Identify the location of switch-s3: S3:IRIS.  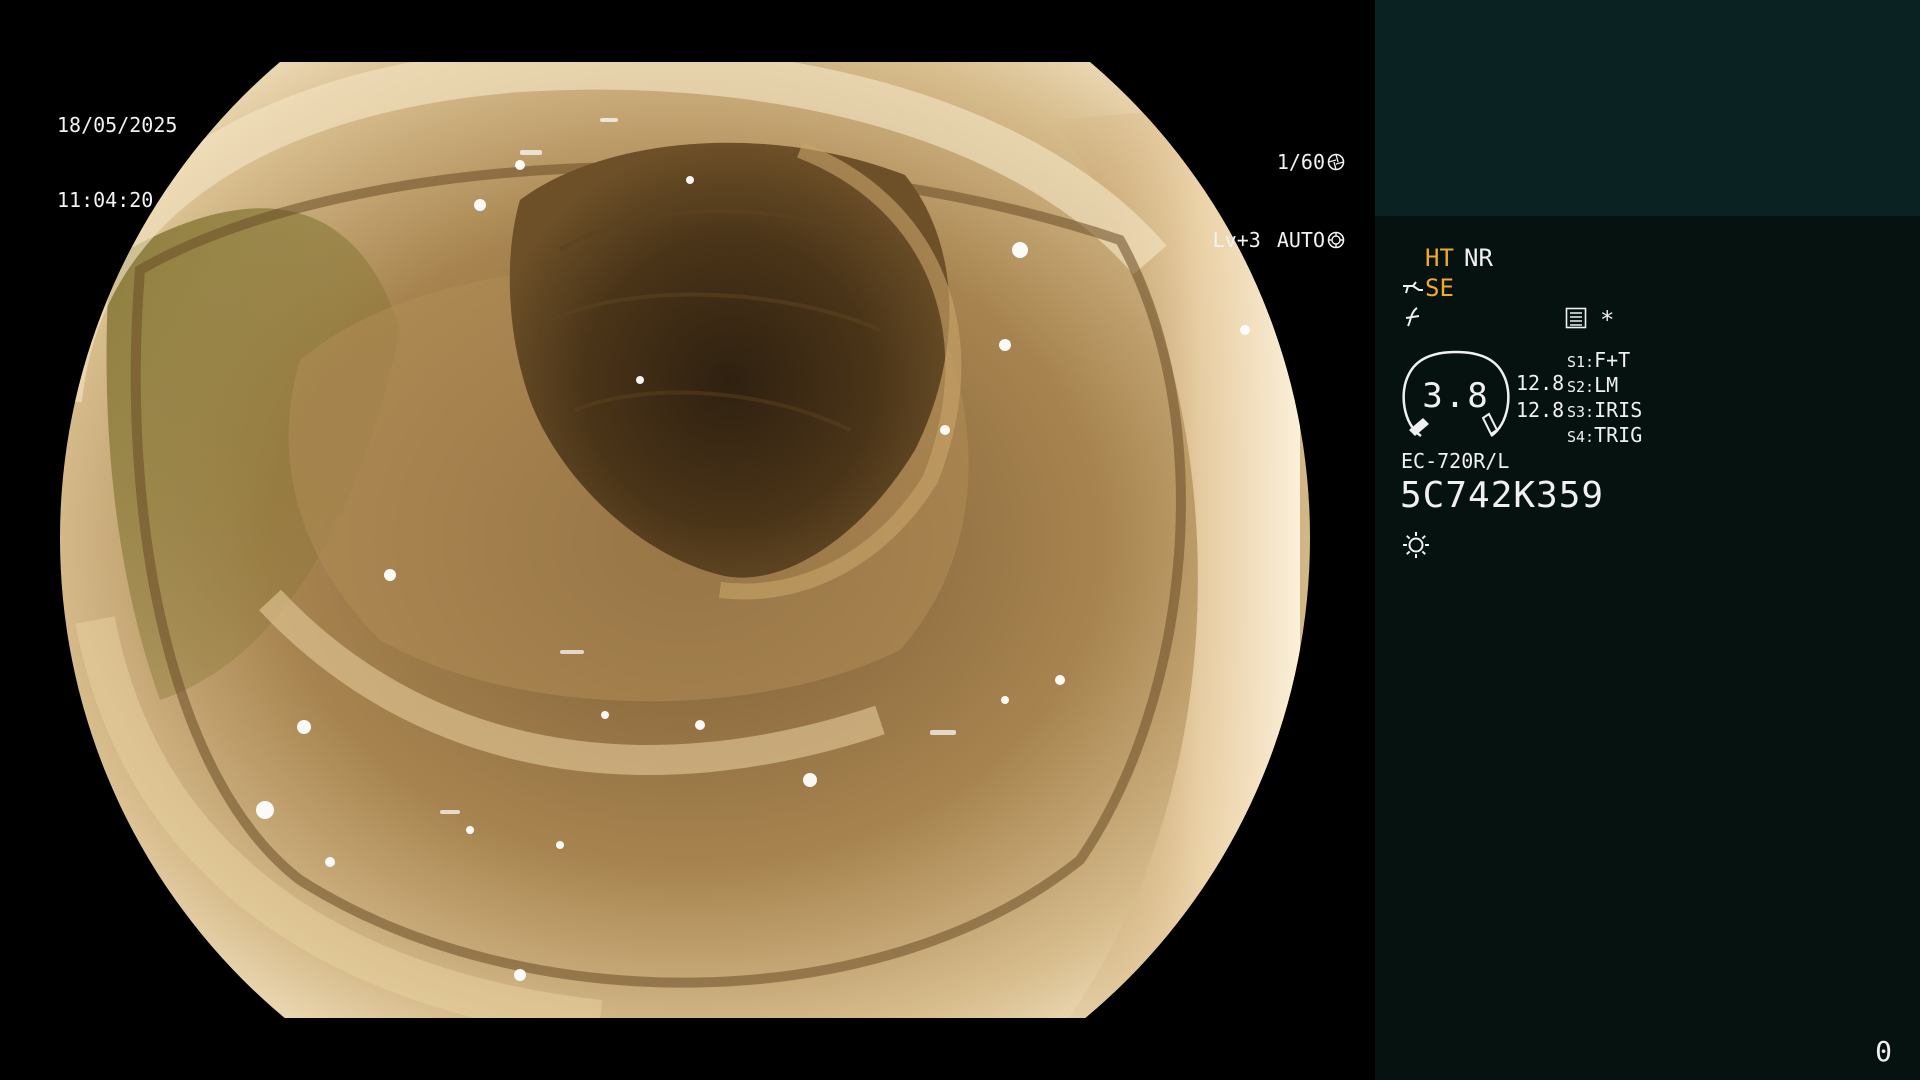
(1604, 410).